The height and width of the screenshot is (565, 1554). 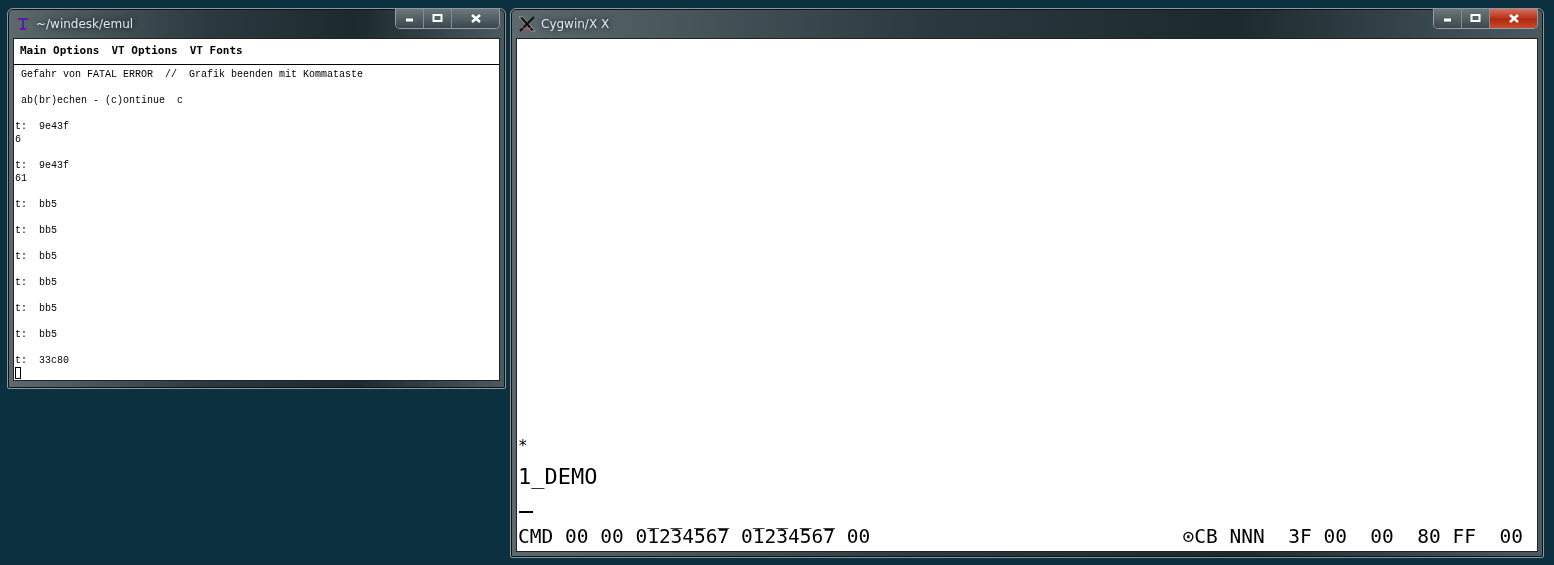 What do you see at coordinates (21, 178) in the screenshot?
I see `terminal-line: 61` at bounding box center [21, 178].